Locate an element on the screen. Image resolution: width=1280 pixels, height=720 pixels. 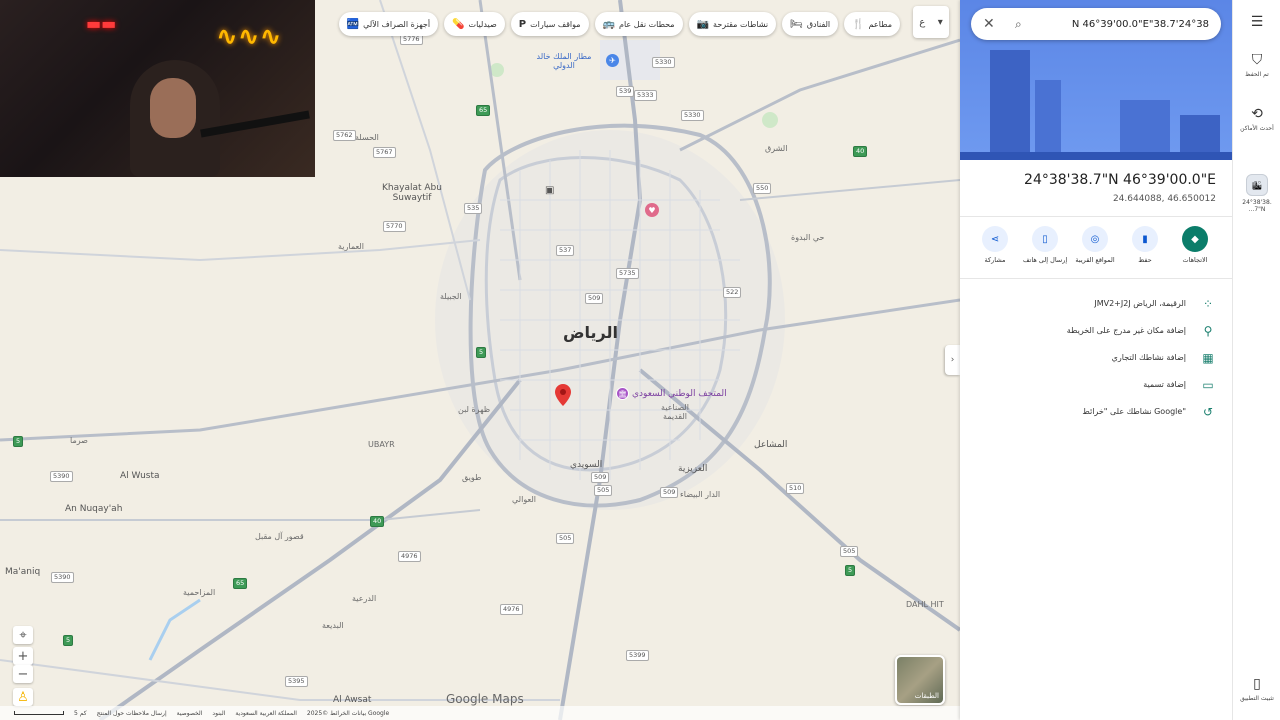
place-label: البديعة is located at coordinates (333, 625).